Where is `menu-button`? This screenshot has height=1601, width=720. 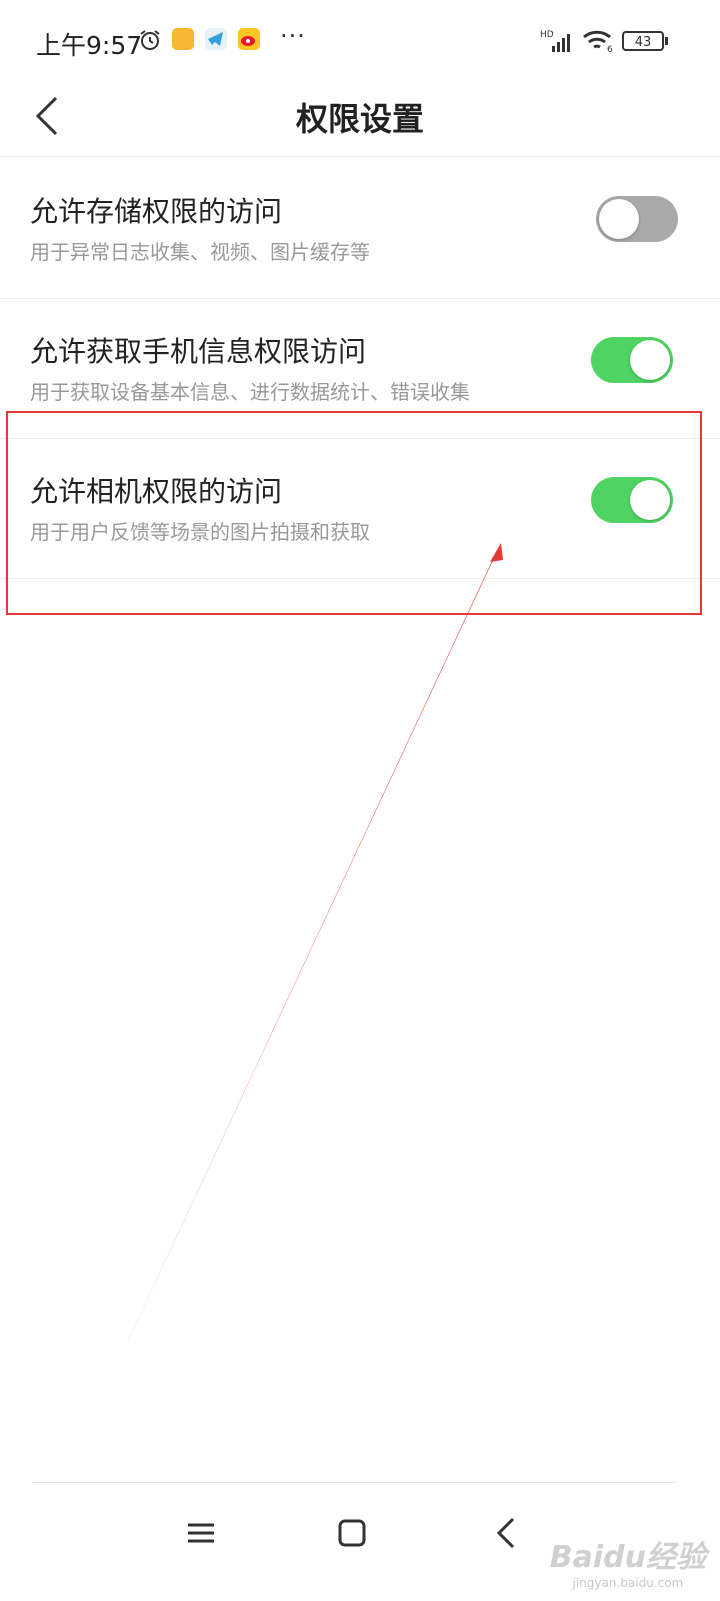 menu-button is located at coordinates (202, 1533).